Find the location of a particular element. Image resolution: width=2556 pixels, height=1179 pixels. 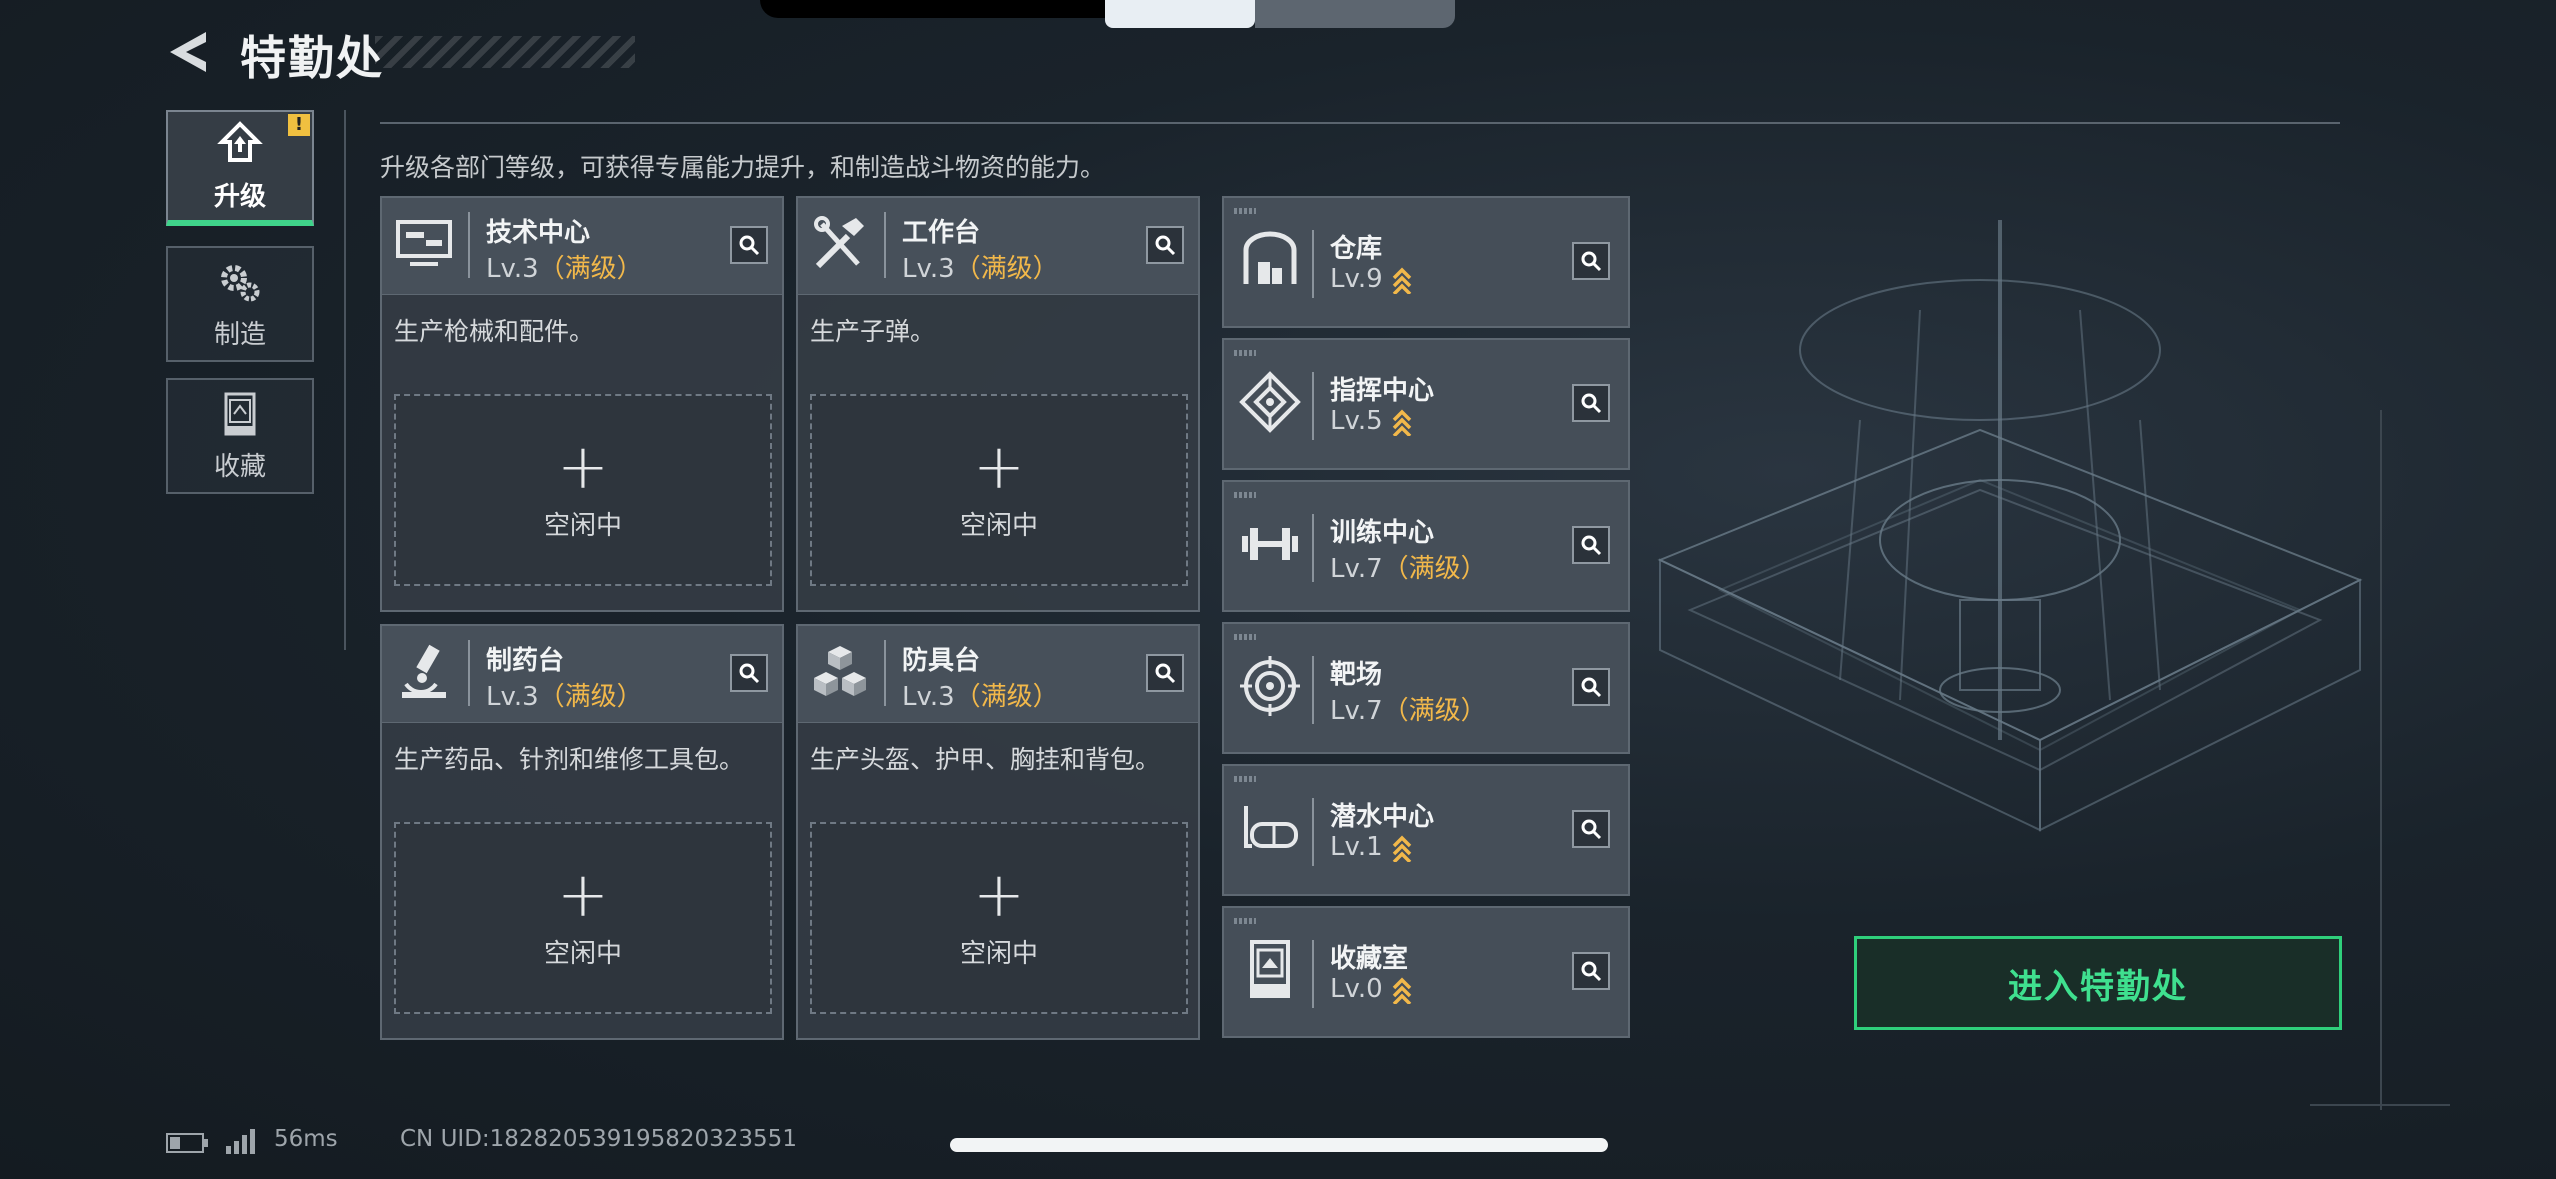

enter-special-ops-button: 进入特勤处 is located at coordinates (2098, 983).